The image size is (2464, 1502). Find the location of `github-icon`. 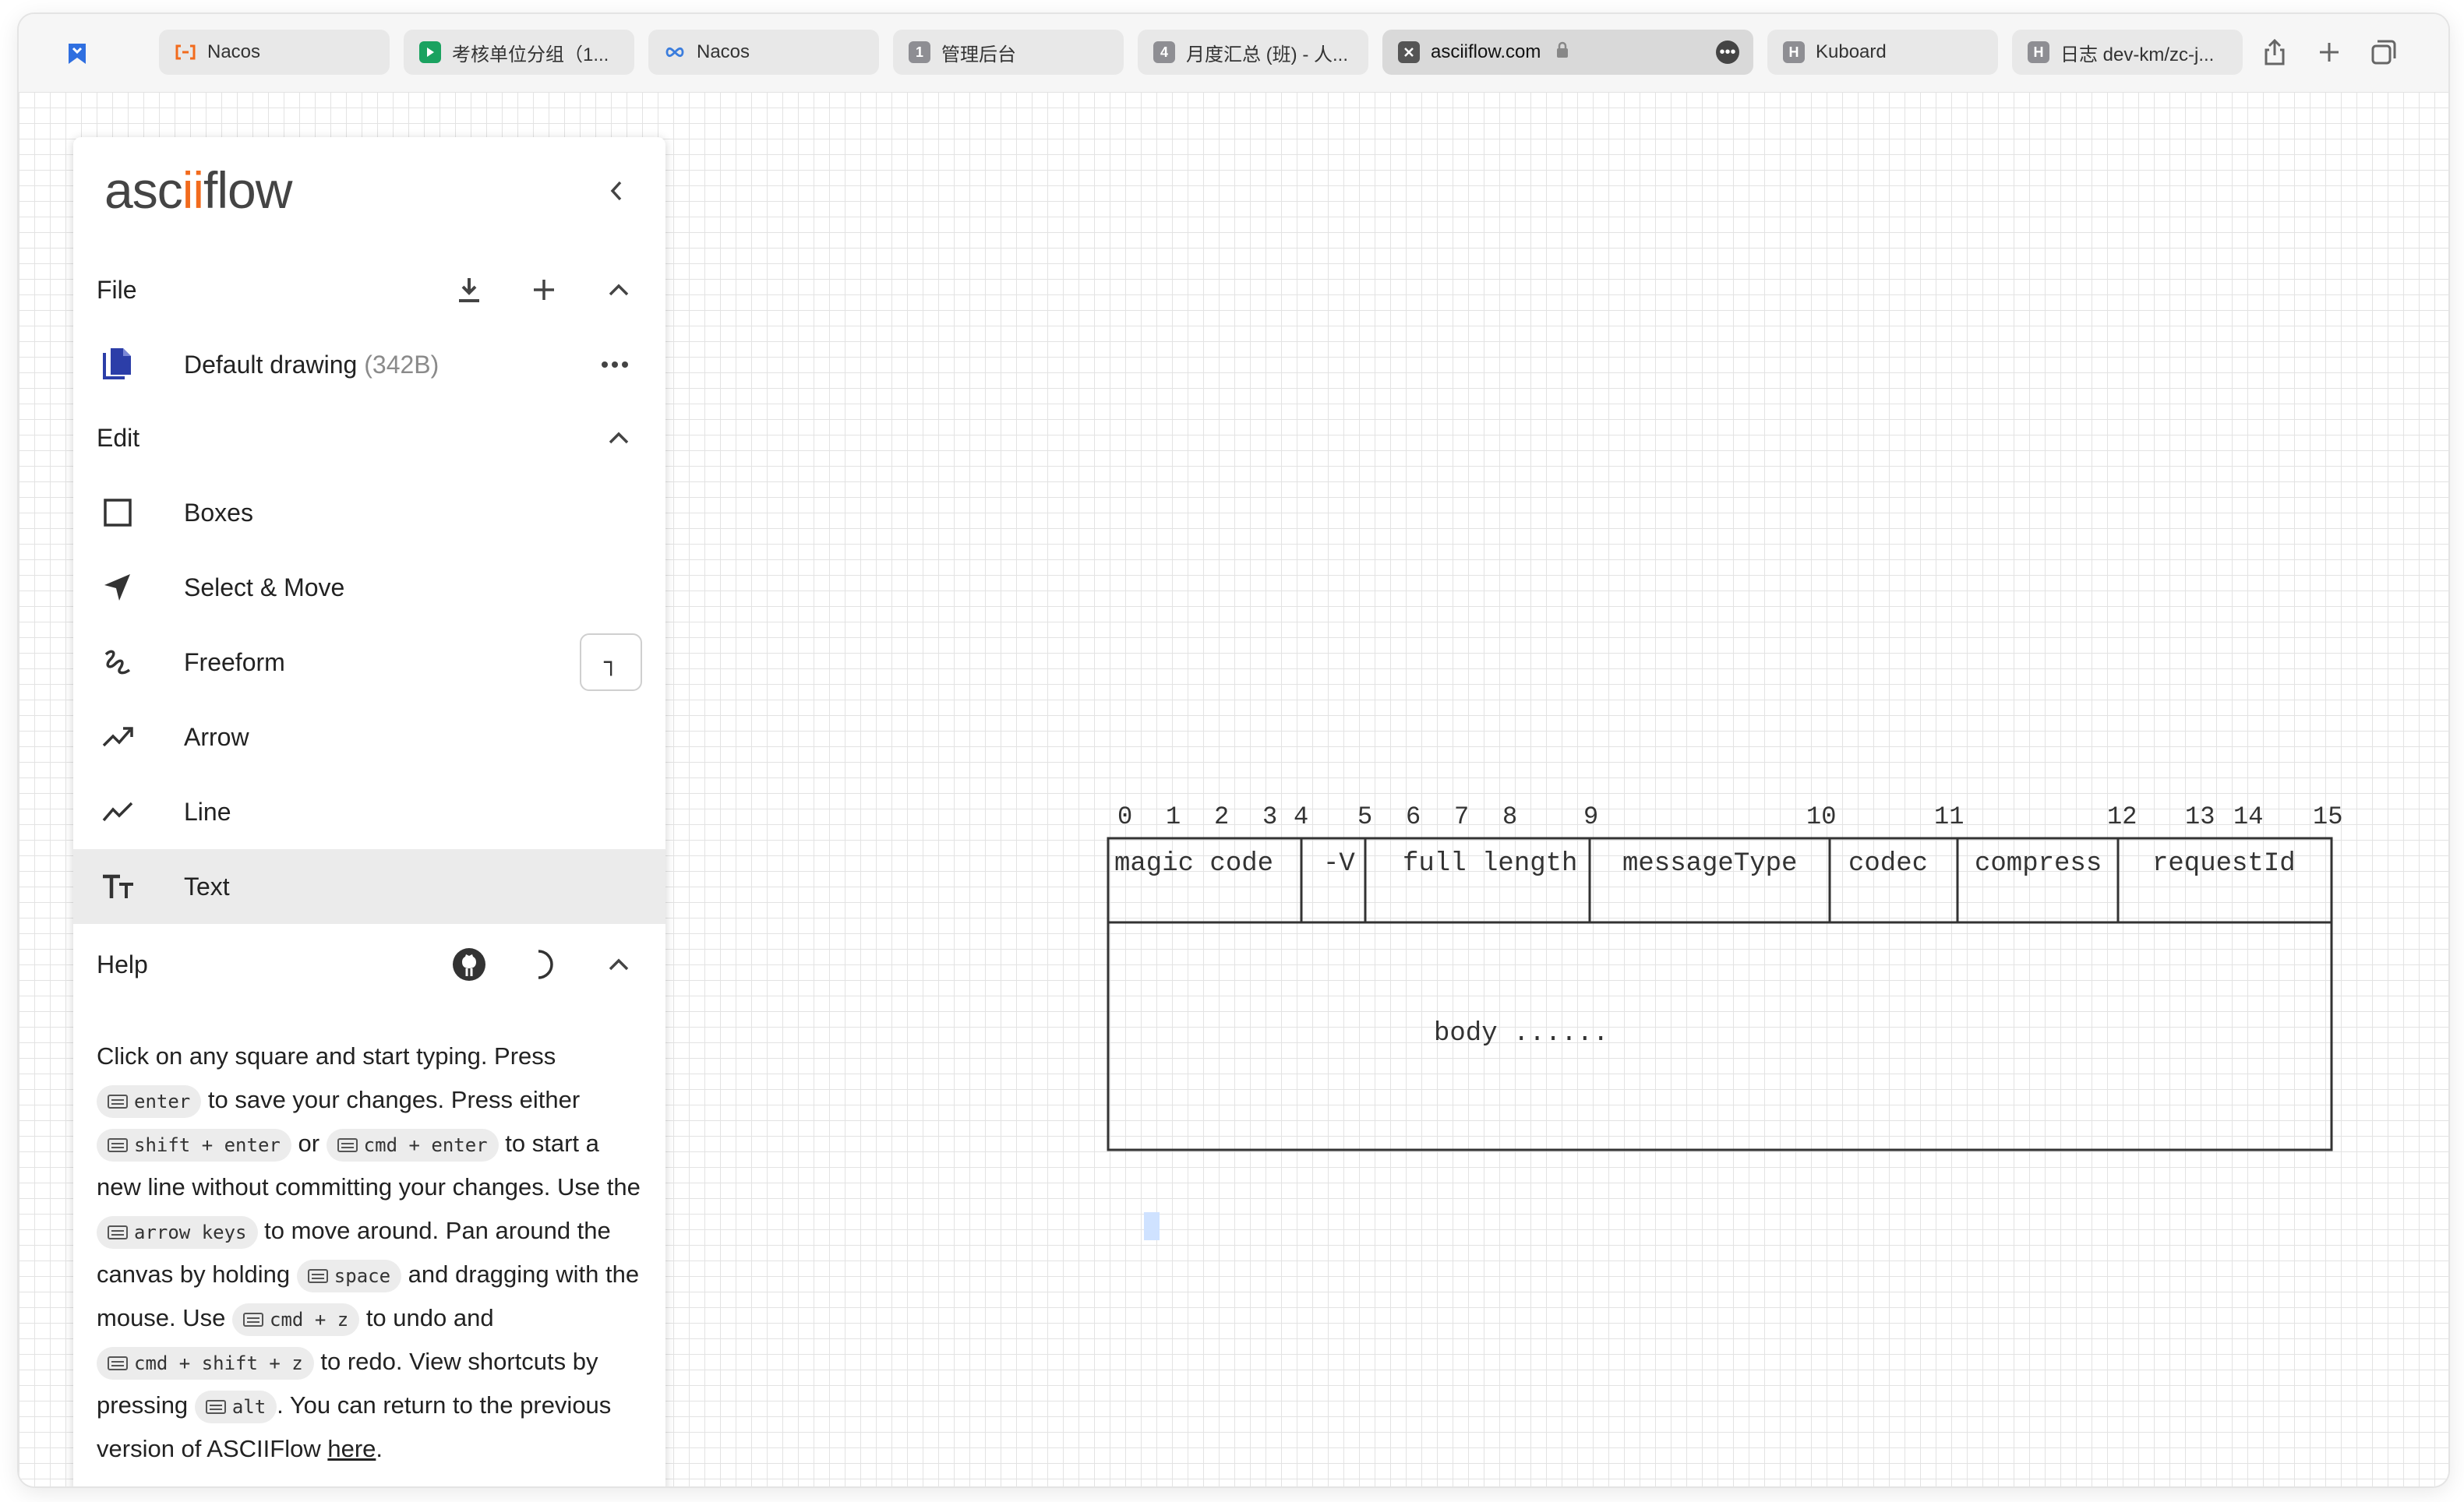

github-icon is located at coordinates (469, 964).